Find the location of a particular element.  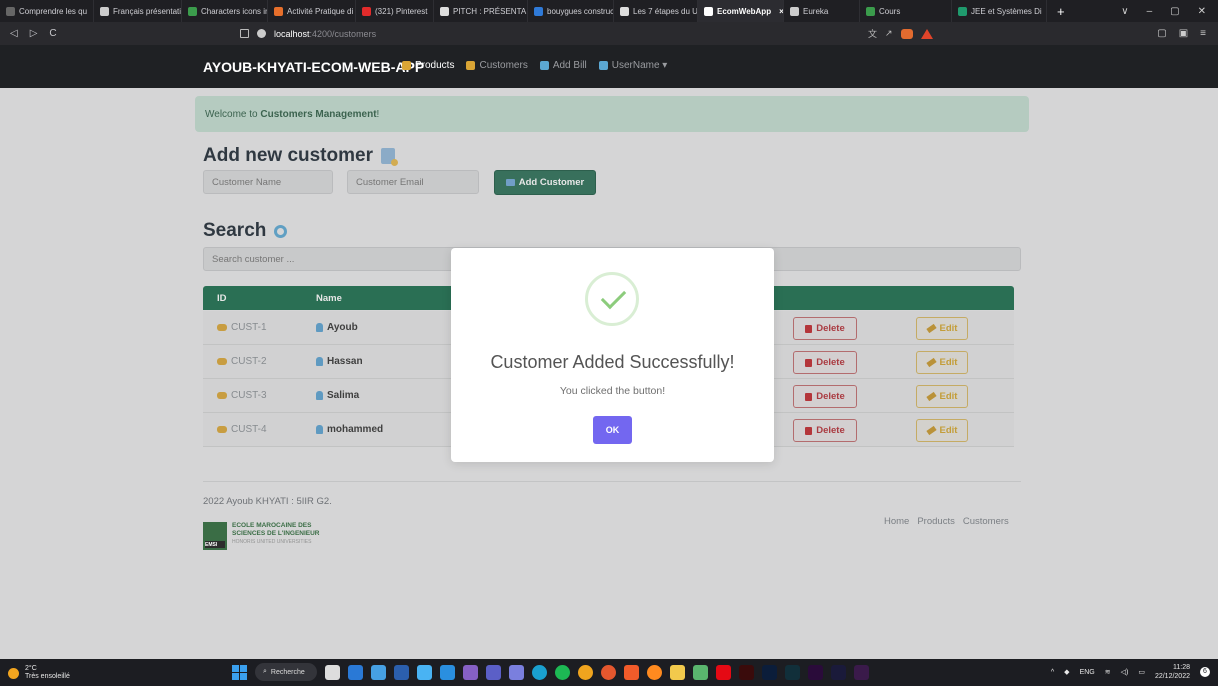

maximize-icon: ▢ is located at coordinates (1174, 11).